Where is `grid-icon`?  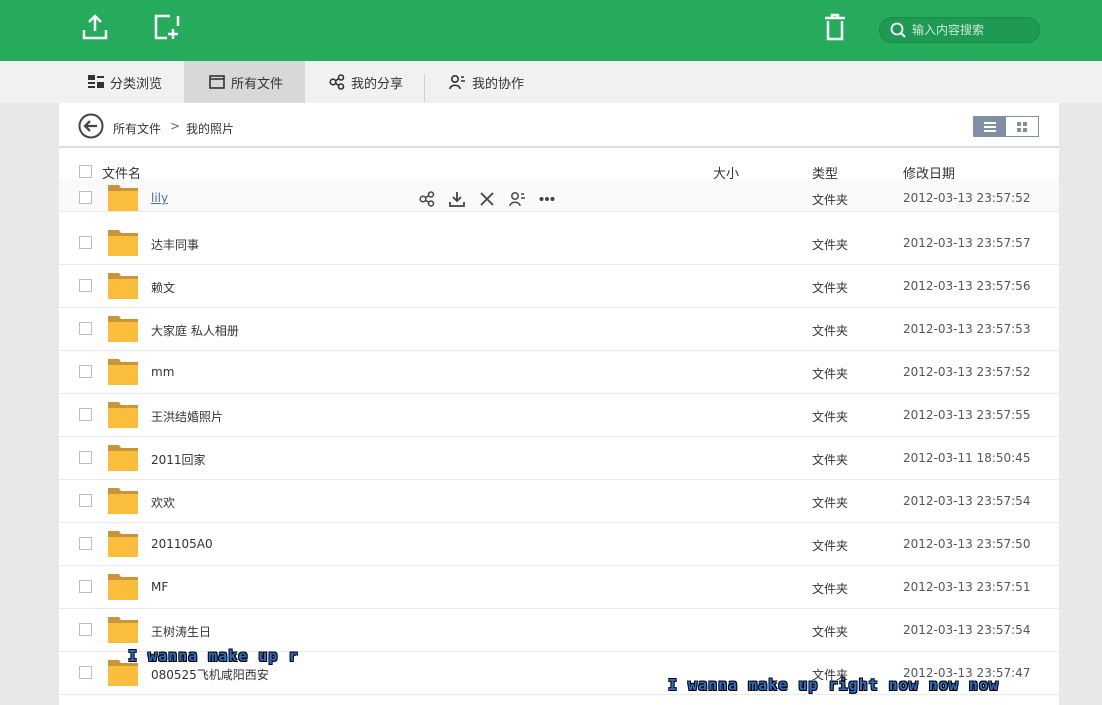
grid-icon is located at coordinates (1022, 126).